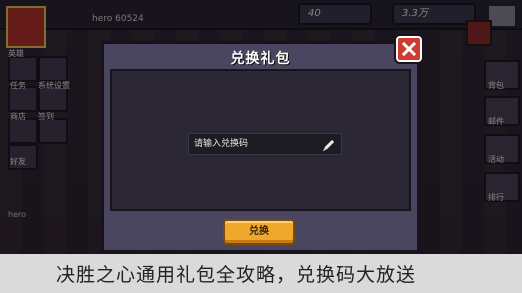 This screenshot has width=522, height=293. What do you see at coordinates (496, 197) in the screenshot?
I see `right-label: 排行` at bounding box center [496, 197].